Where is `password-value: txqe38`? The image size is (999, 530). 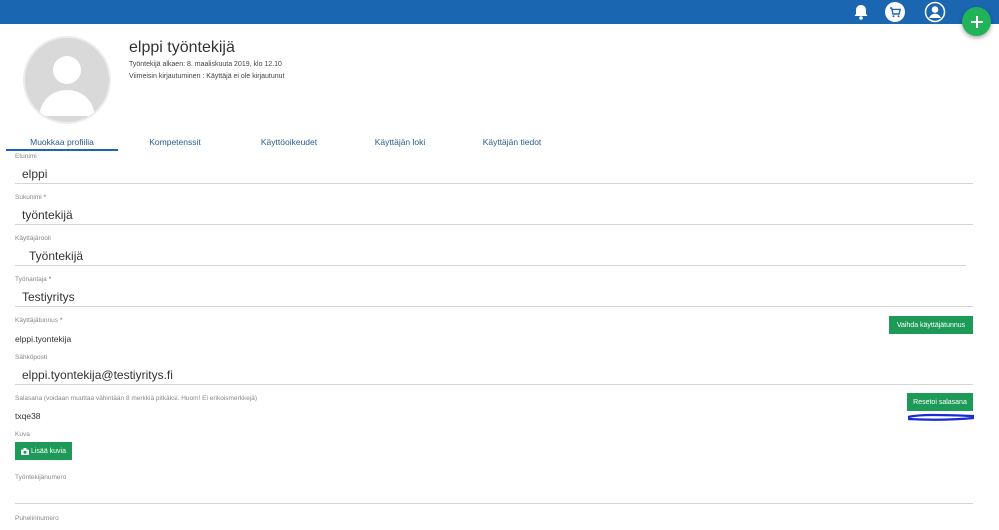 password-value: txqe38 is located at coordinates (28, 416).